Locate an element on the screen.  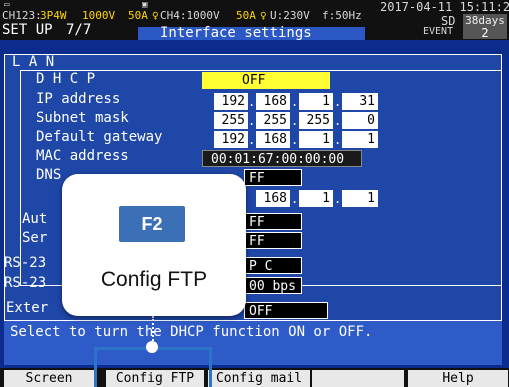
clamp-icon: ♀ is located at coordinates (155, 15).